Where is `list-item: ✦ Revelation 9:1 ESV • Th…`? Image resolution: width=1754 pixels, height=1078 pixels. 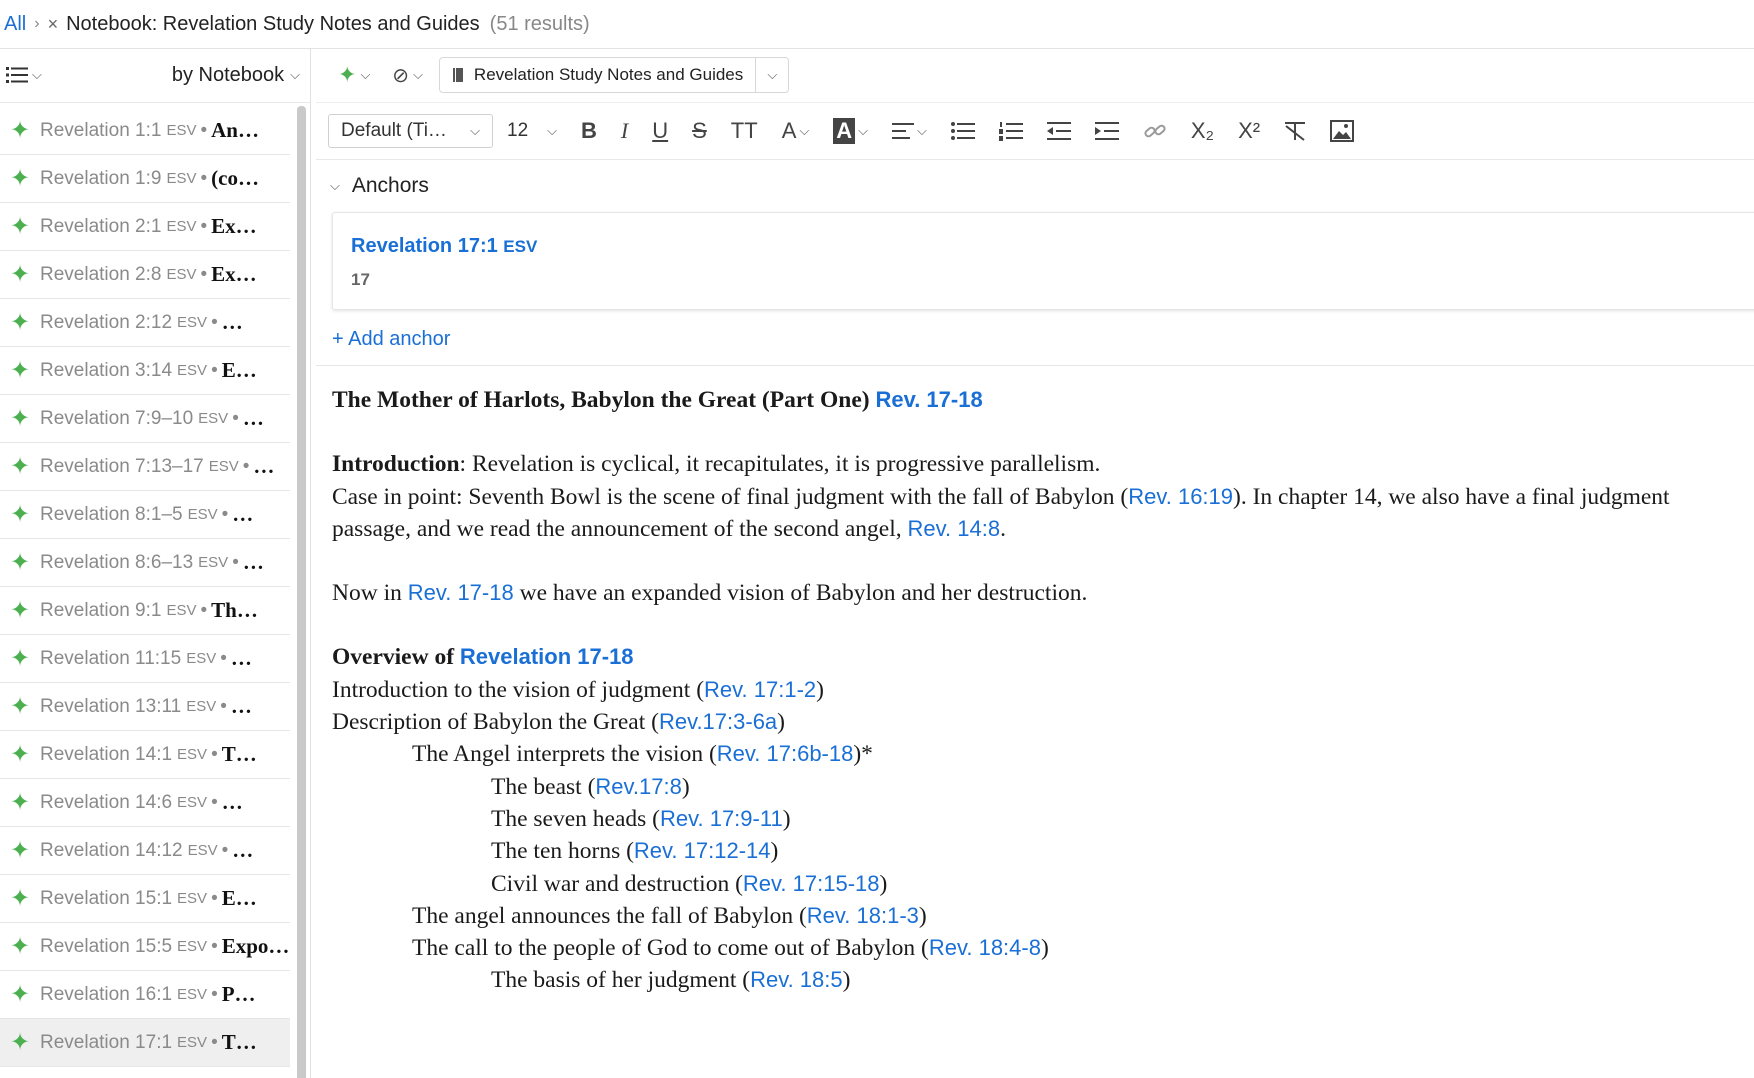
list-item: ✦ Revelation 9:1 ESV • Th… is located at coordinates (145, 611).